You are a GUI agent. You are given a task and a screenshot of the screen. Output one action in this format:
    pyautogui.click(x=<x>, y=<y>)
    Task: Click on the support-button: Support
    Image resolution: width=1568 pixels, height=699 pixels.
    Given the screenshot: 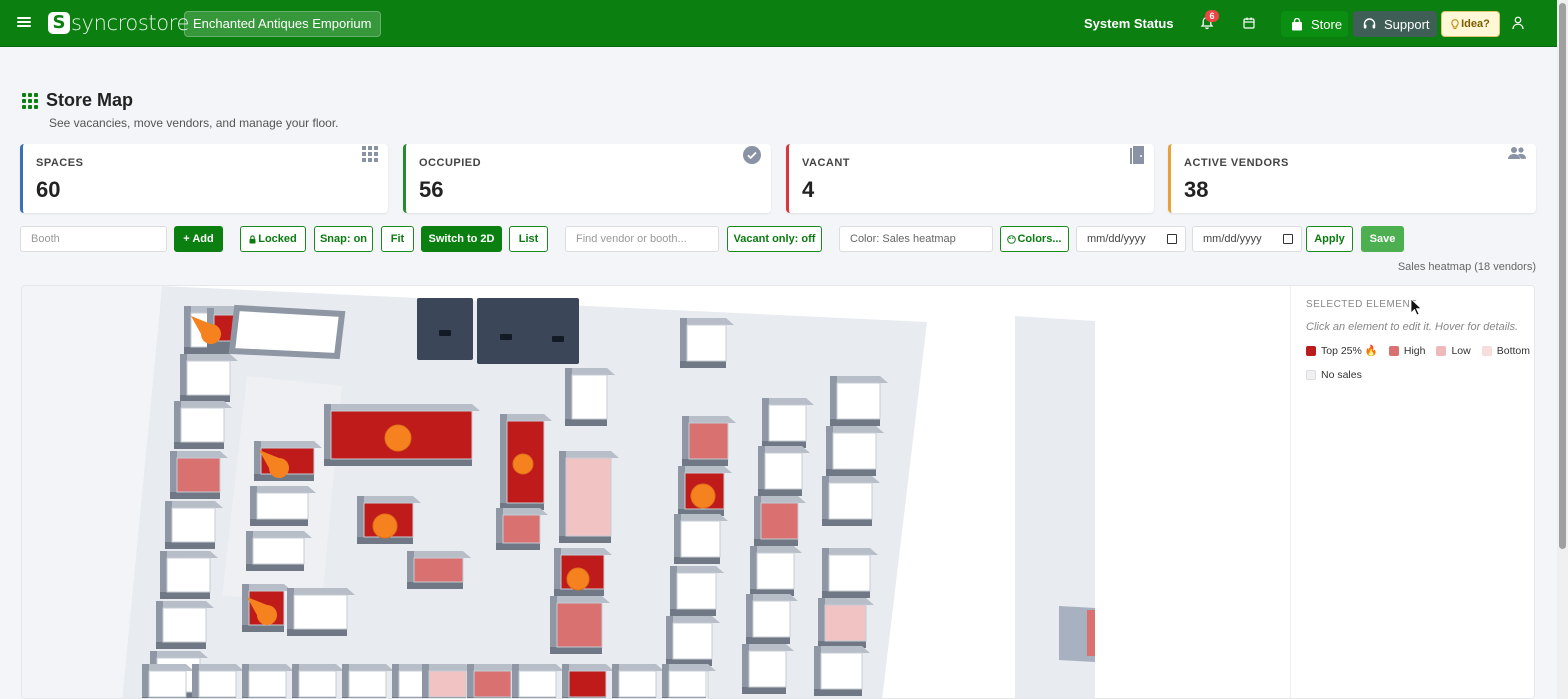 What is the action you would take?
    pyautogui.click(x=1395, y=24)
    